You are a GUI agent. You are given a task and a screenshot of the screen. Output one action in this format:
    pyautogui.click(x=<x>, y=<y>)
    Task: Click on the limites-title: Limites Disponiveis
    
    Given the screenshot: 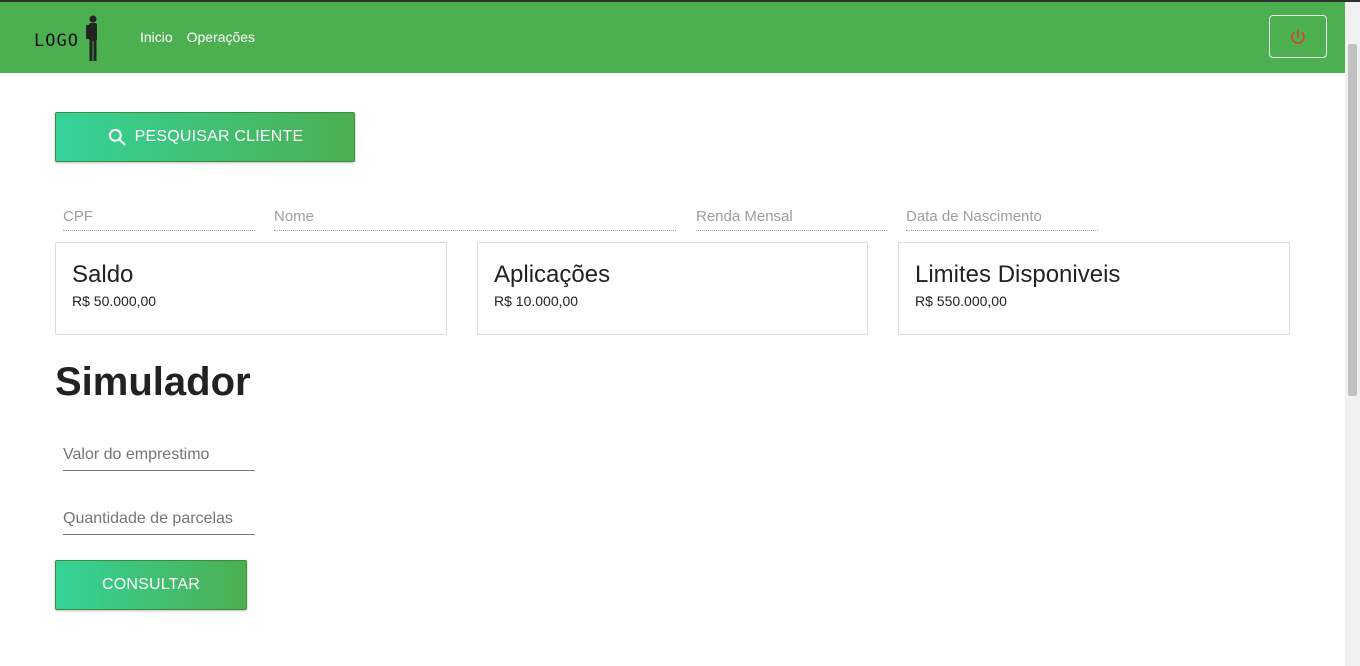 What is the action you would take?
    pyautogui.click(x=1018, y=274)
    